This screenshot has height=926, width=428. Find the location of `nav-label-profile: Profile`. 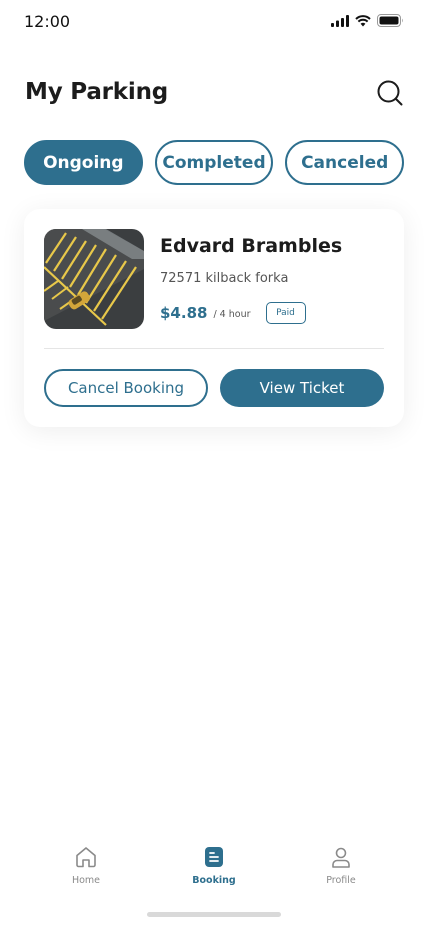

nav-label-profile: Profile is located at coordinates (341, 880).